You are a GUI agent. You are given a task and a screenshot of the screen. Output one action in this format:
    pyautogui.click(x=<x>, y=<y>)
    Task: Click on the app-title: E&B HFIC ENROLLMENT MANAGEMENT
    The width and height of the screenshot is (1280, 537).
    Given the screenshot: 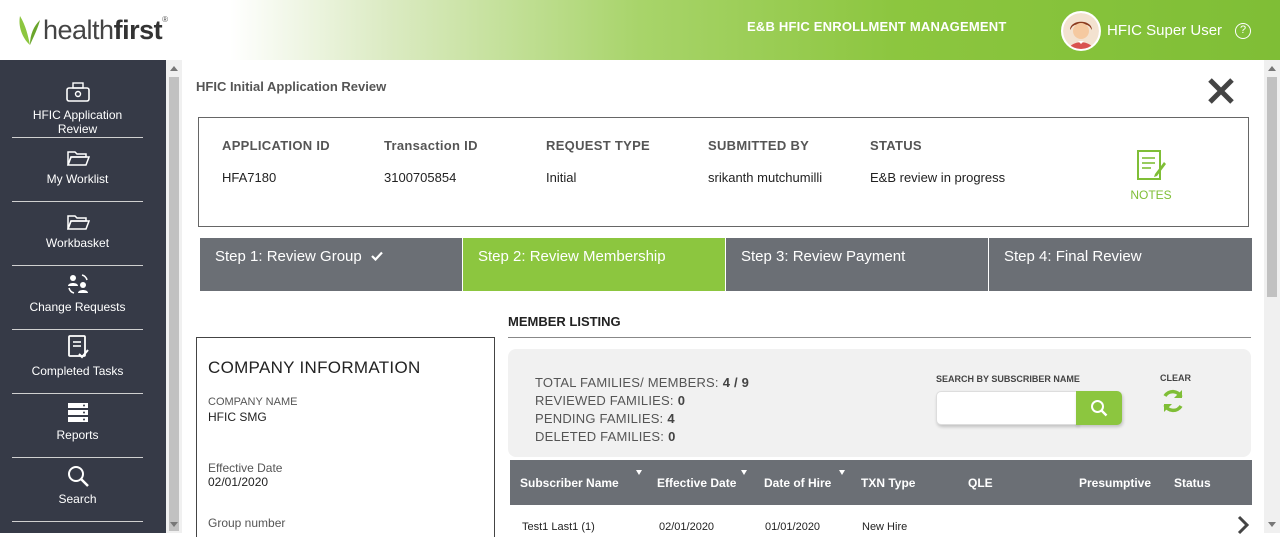 What is the action you would take?
    pyautogui.click(x=877, y=26)
    